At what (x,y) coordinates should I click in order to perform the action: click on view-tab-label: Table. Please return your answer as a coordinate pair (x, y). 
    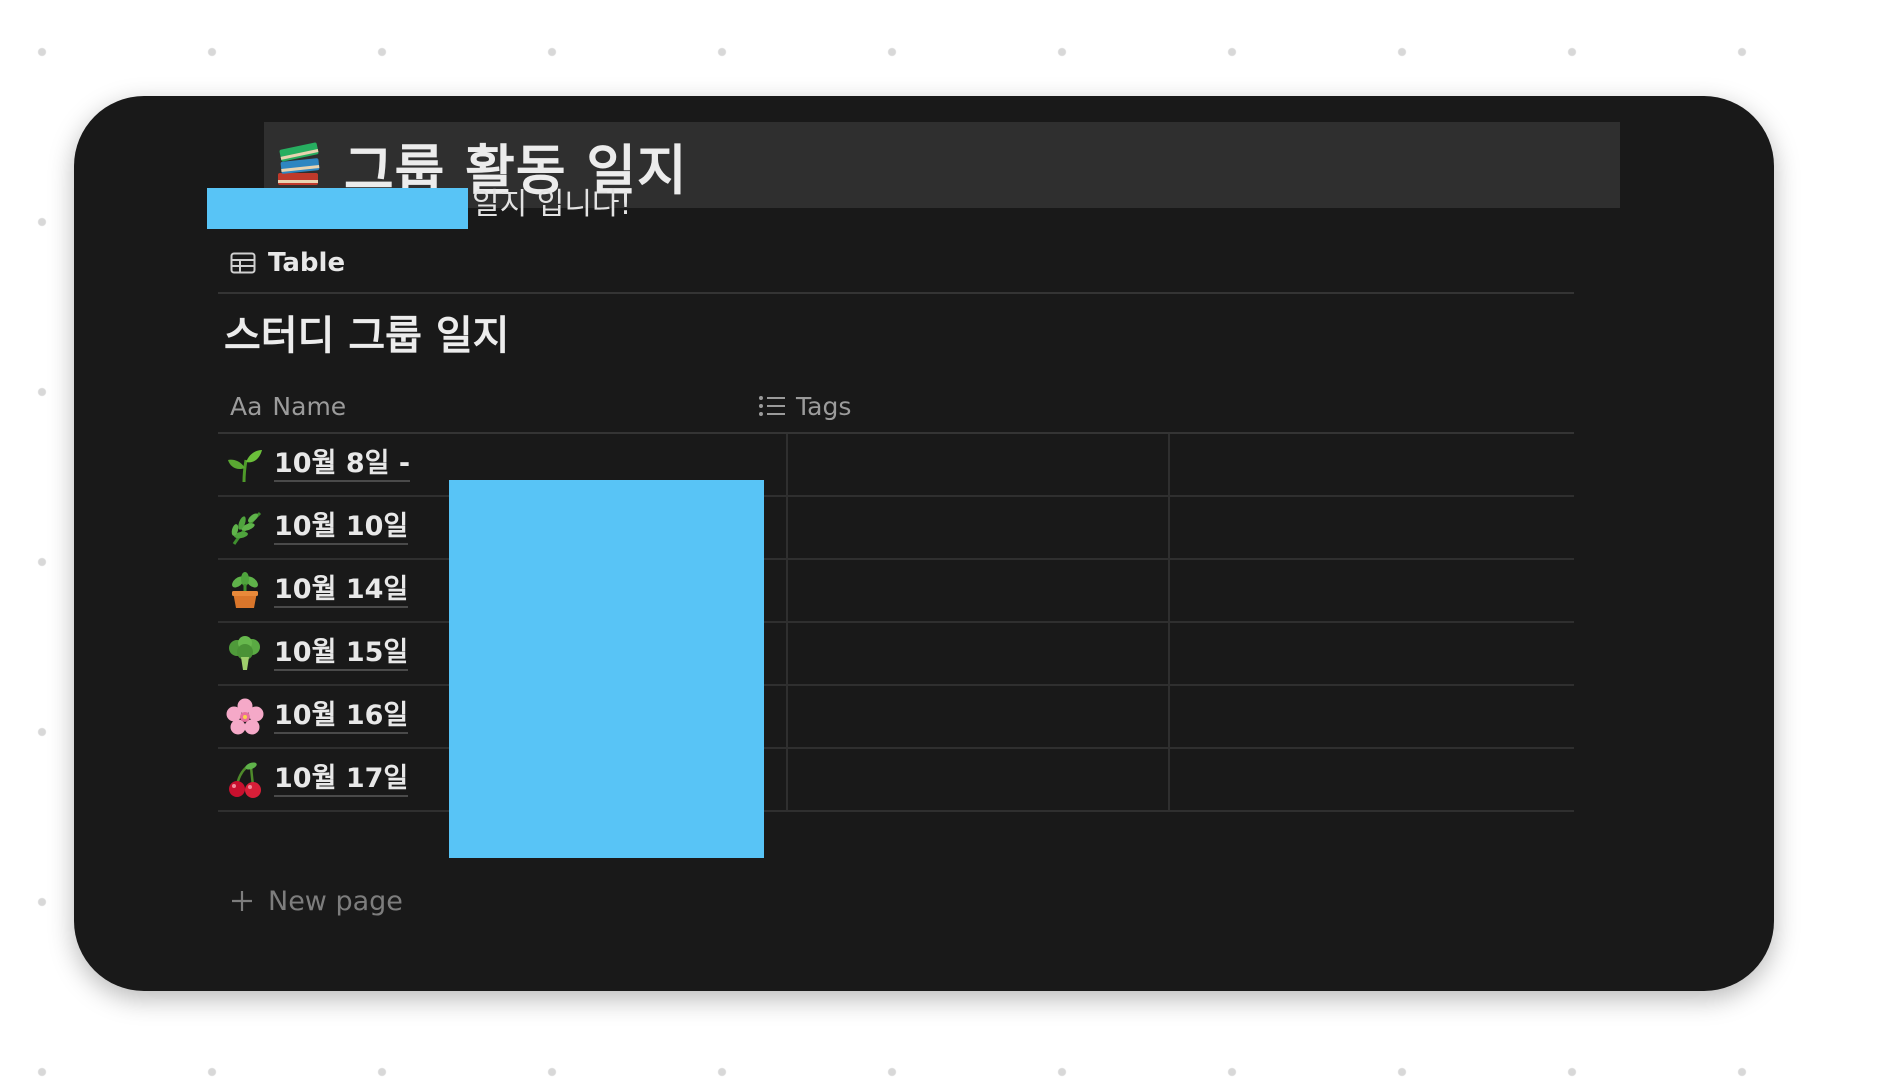
    Looking at the image, I should click on (307, 263).